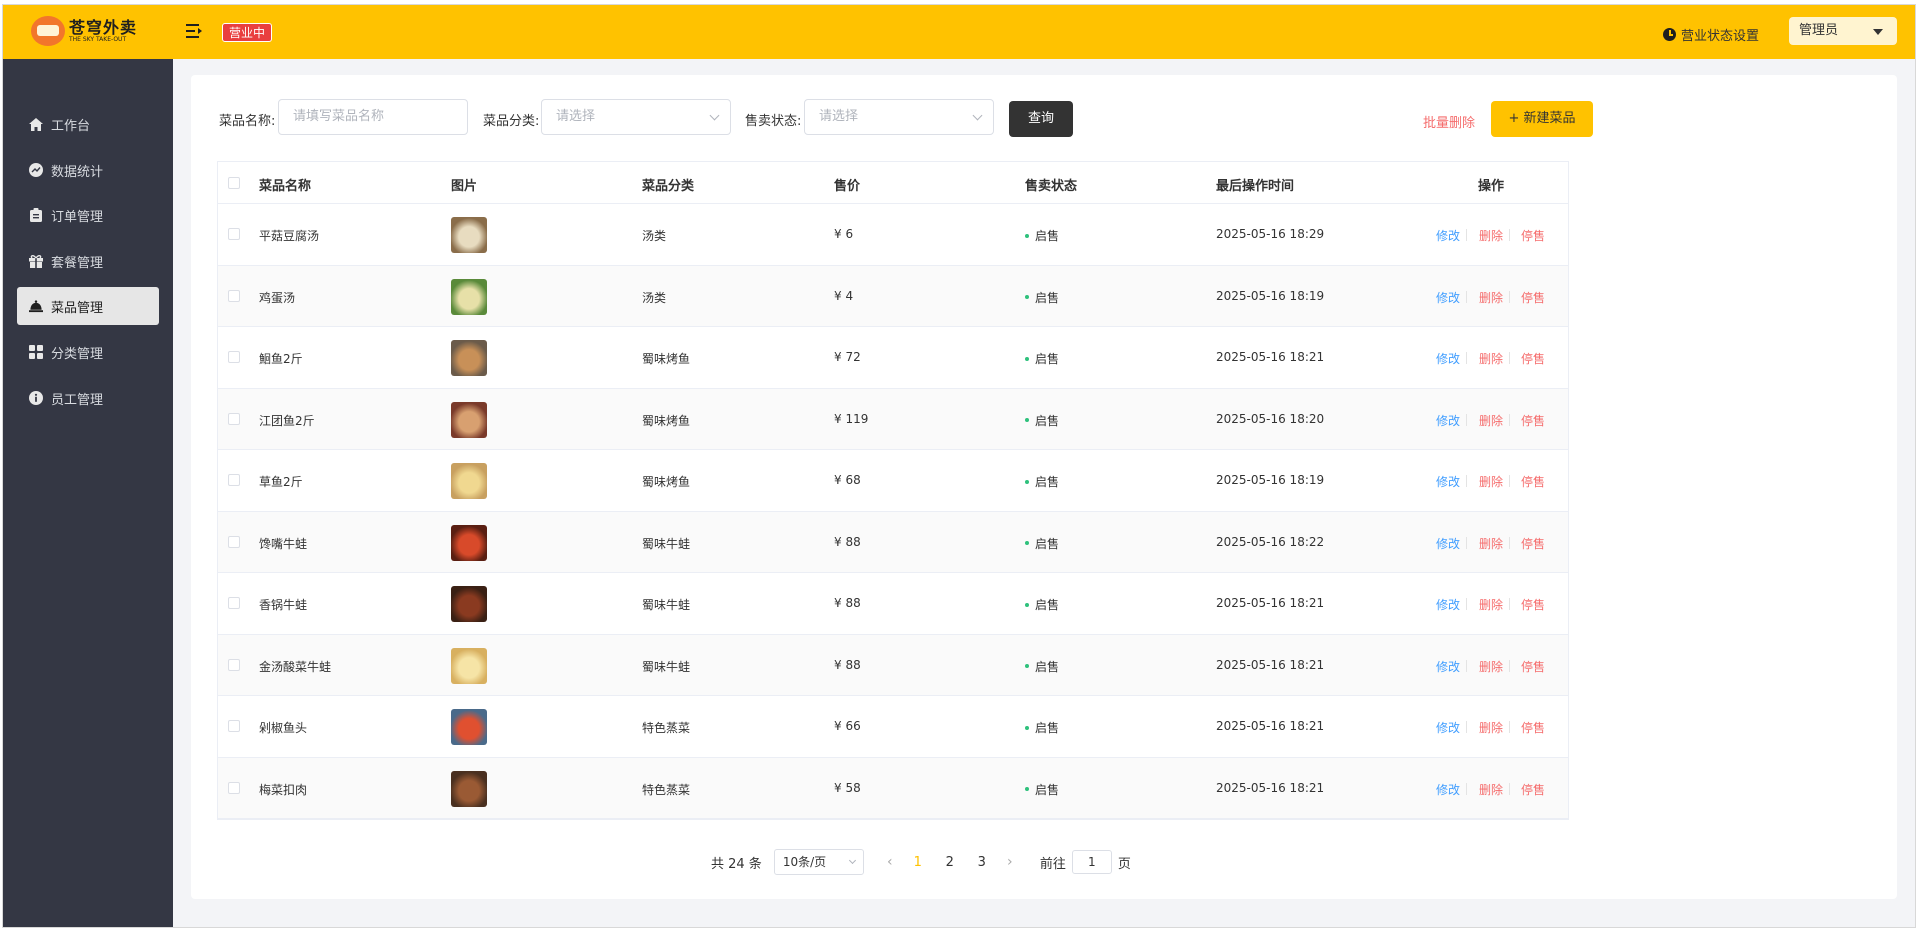 The image size is (1918, 932). I want to click on sidebar-item-employees: 员工管理, so click(88, 398).